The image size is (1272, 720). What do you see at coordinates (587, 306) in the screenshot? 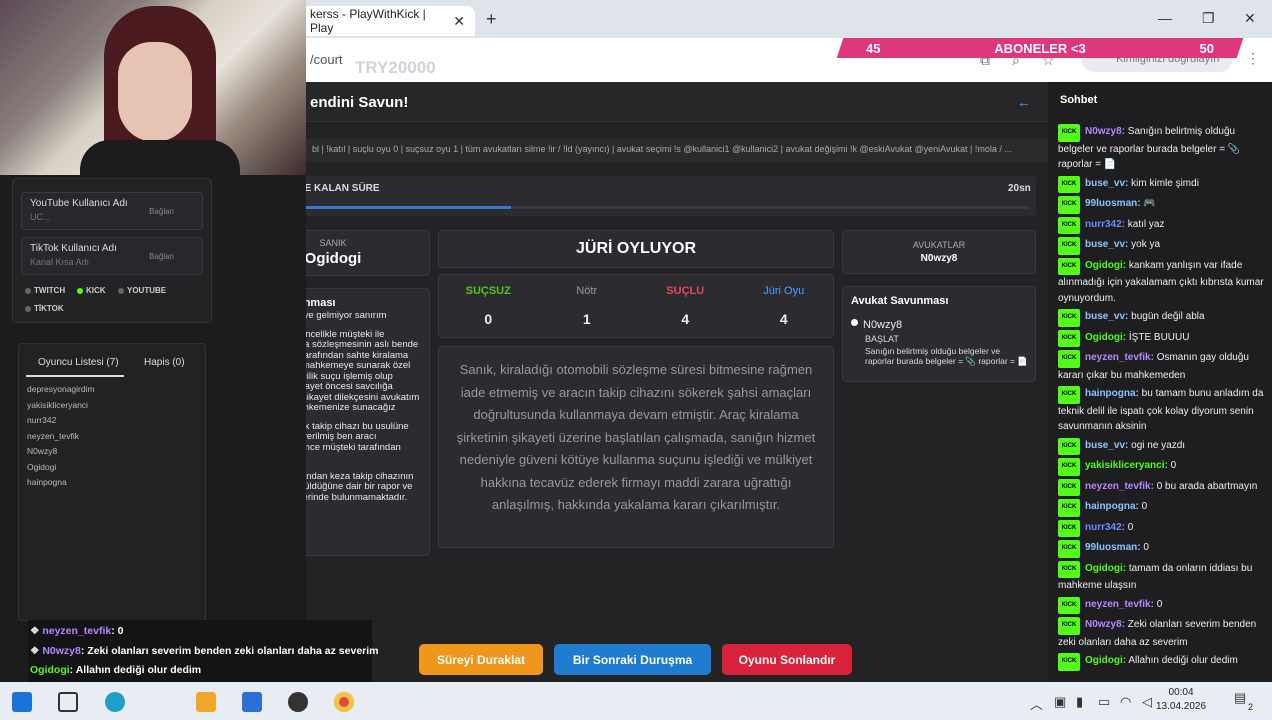
I see `vote-neutral: Nötr 1` at bounding box center [587, 306].